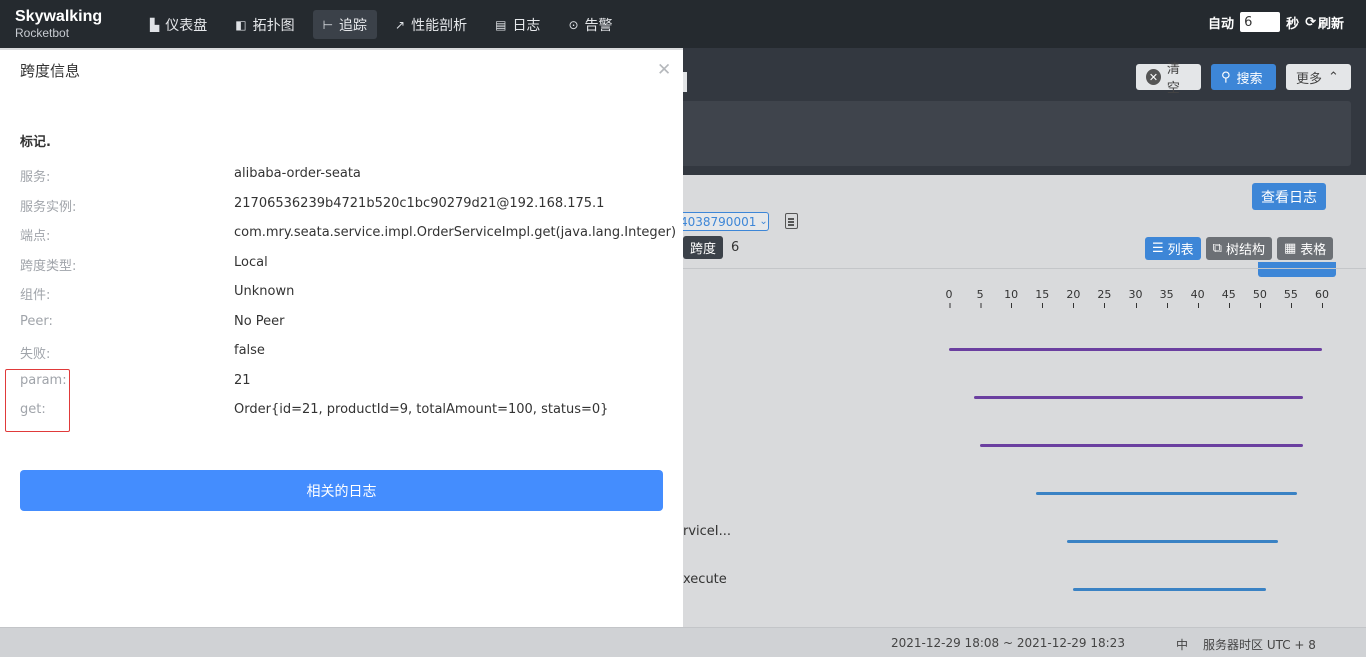 The height and width of the screenshot is (657, 1366). What do you see at coordinates (381, 24) in the screenshot?
I see `main-nav: ▙ 仪表盘 ◧ 拓扑图 ⊢ 追踪 ↗ 性能剖析 ▤ 日志 ⊙ 告警` at bounding box center [381, 24].